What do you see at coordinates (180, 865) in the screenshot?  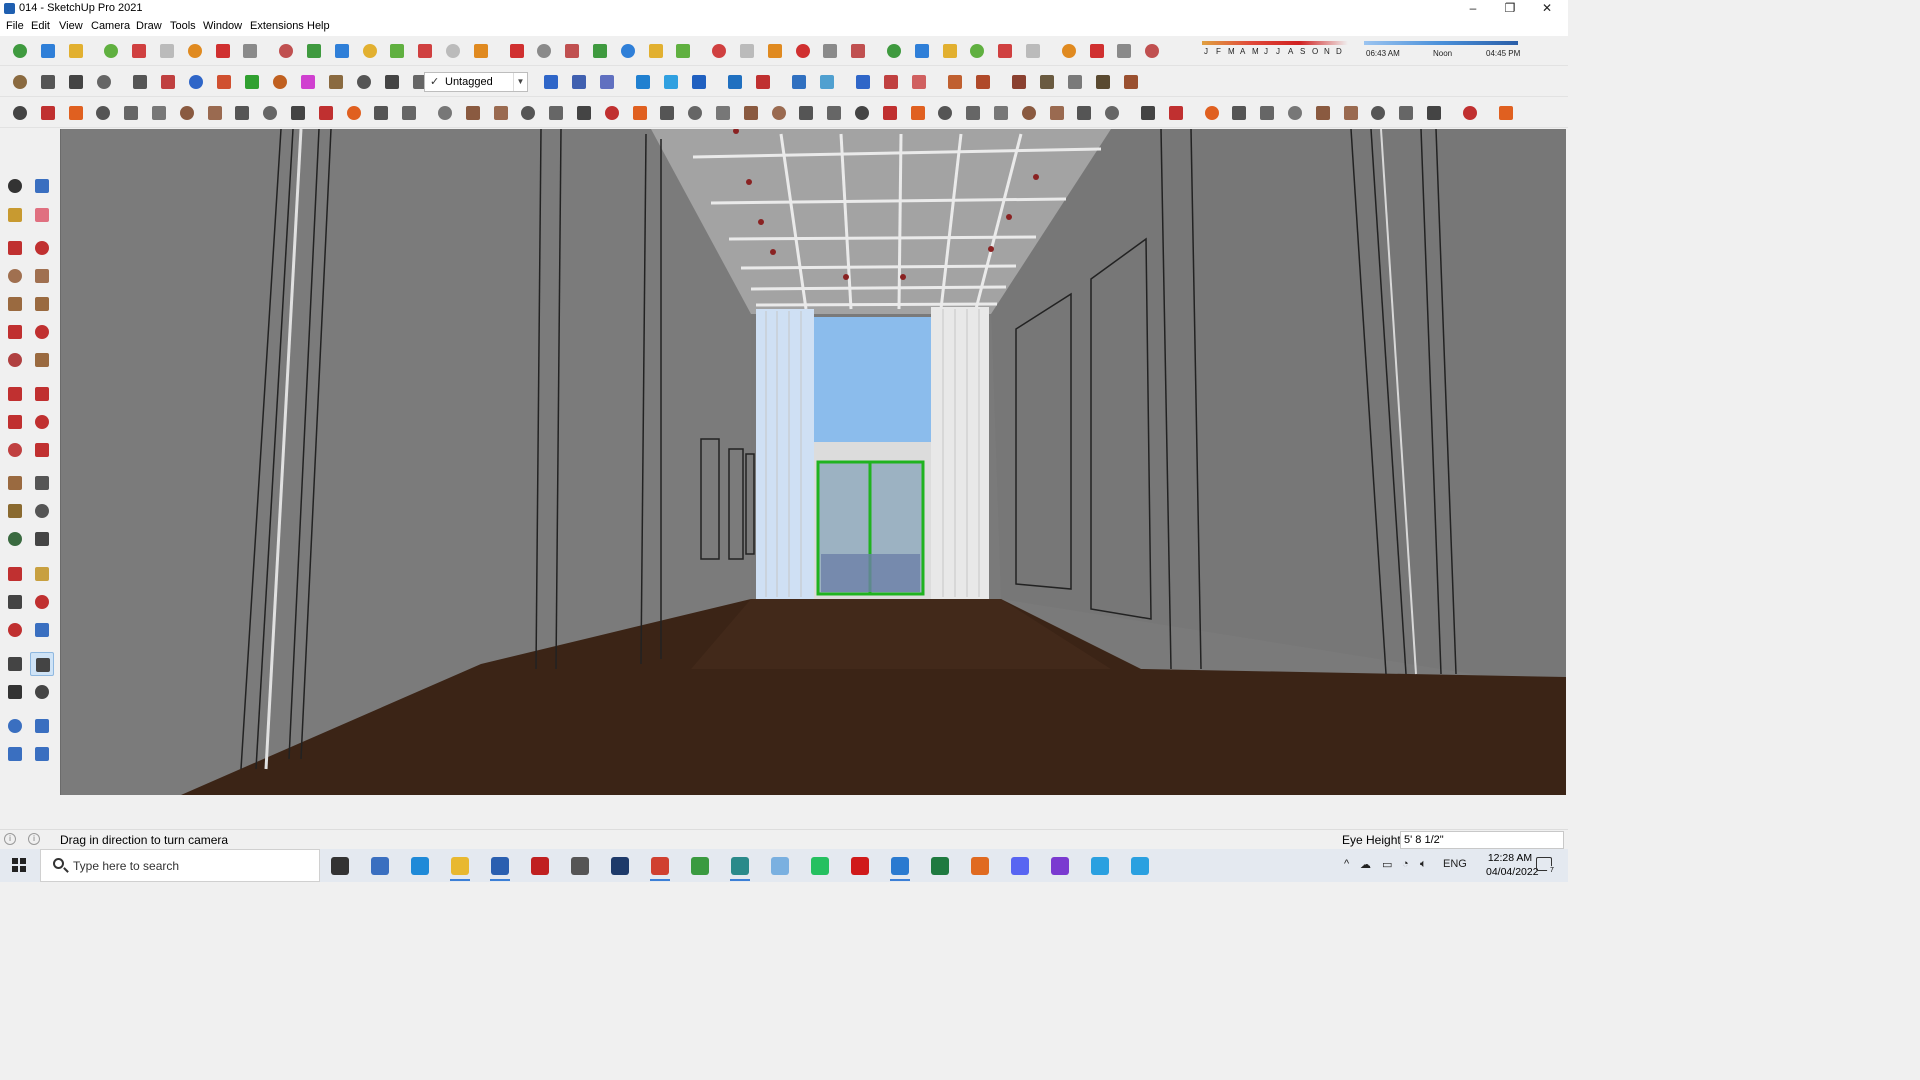 I see `taskbar-search: Type here to search` at bounding box center [180, 865].